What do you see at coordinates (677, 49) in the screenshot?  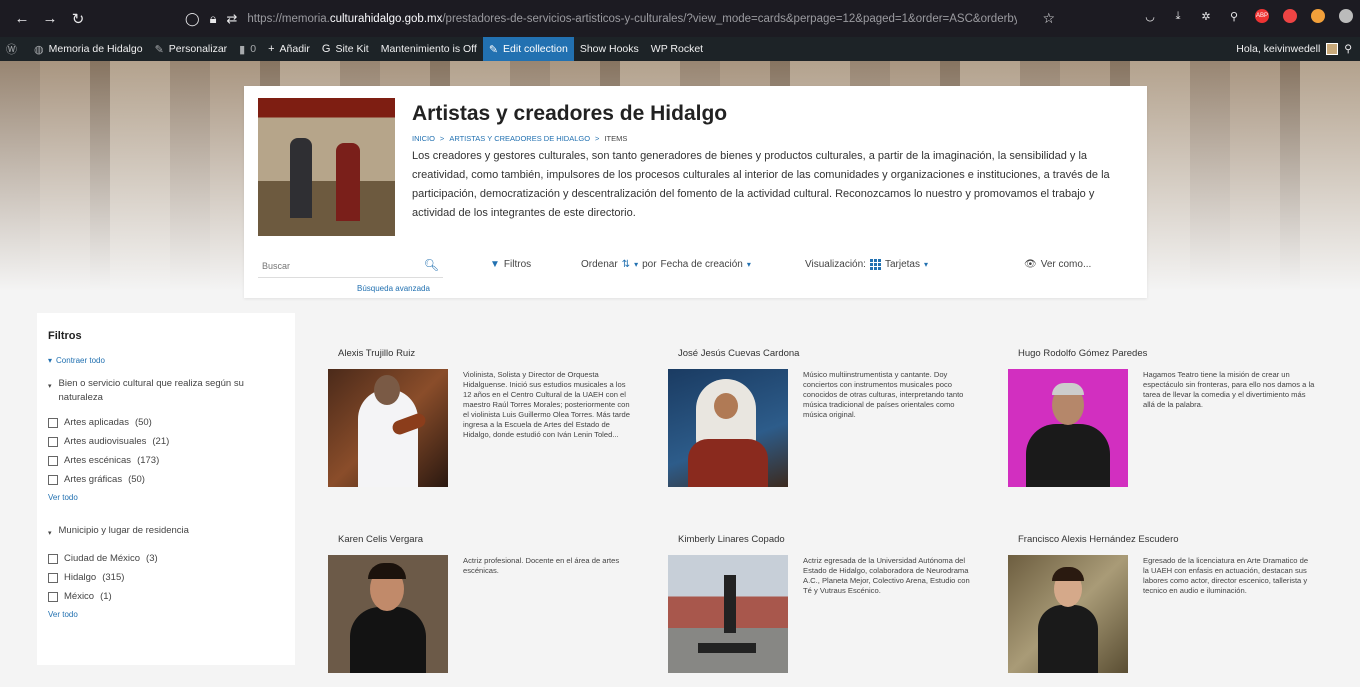 I see `wp-rocket-link: WP Rocket` at bounding box center [677, 49].